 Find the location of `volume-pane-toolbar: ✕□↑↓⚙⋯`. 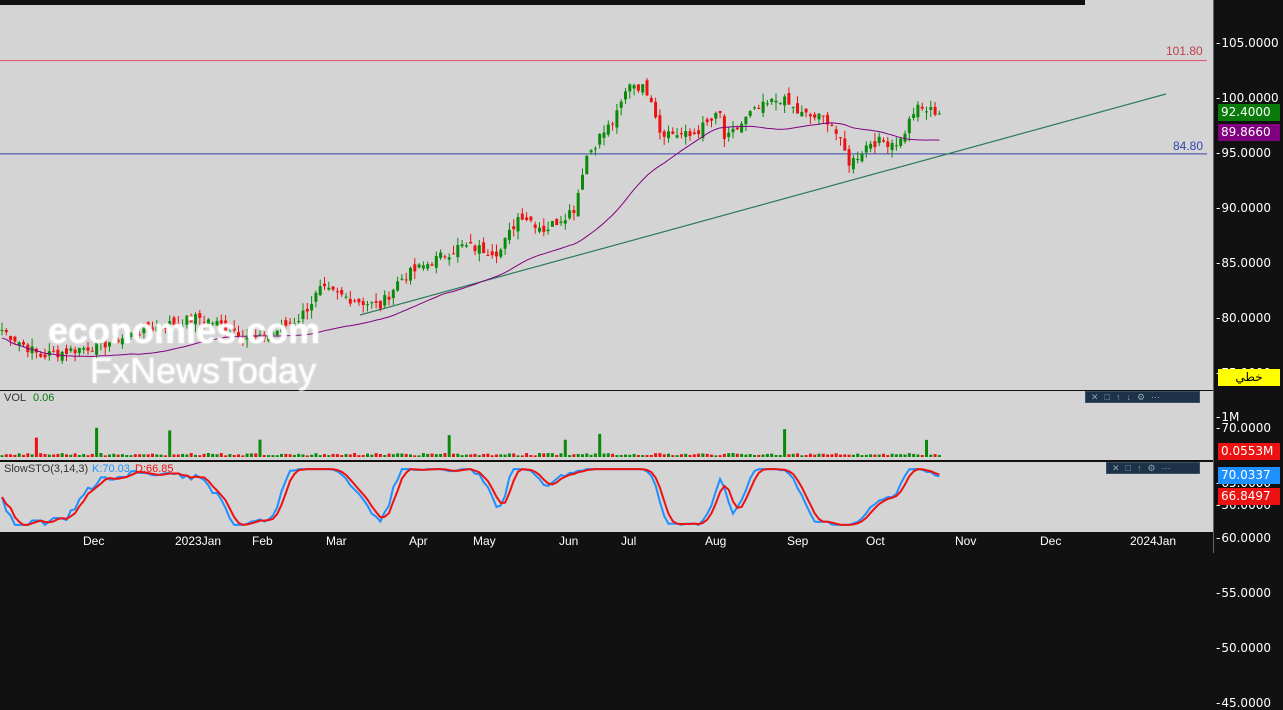

volume-pane-toolbar: ✕□↑↓⚙⋯ is located at coordinates (1142, 397).